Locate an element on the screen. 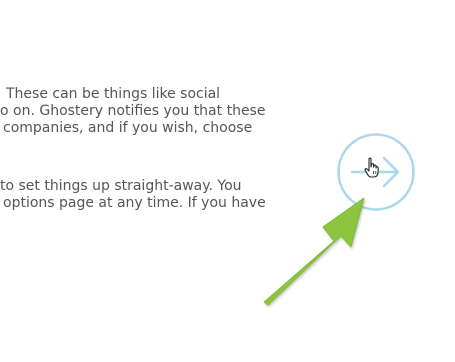 This screenshot has height=362, width=455. intro-text-line-1: These can be things like social is located at coordinates (113, 94).